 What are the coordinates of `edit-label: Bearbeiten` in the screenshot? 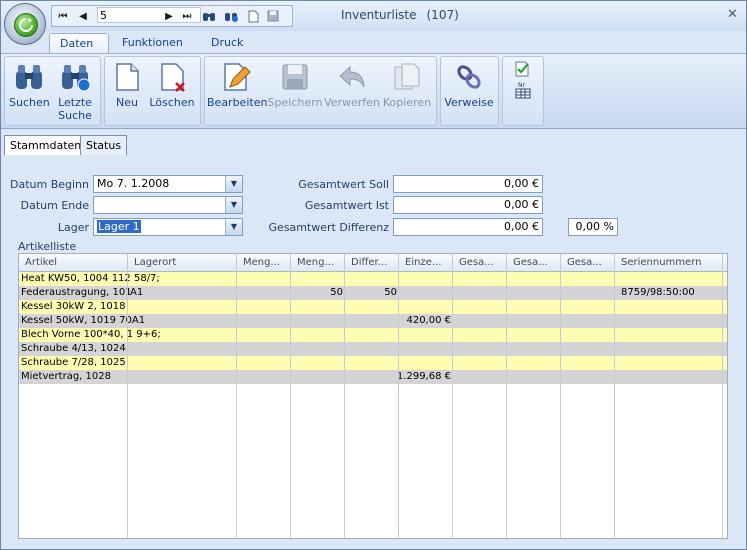 It's located at (237, 102).